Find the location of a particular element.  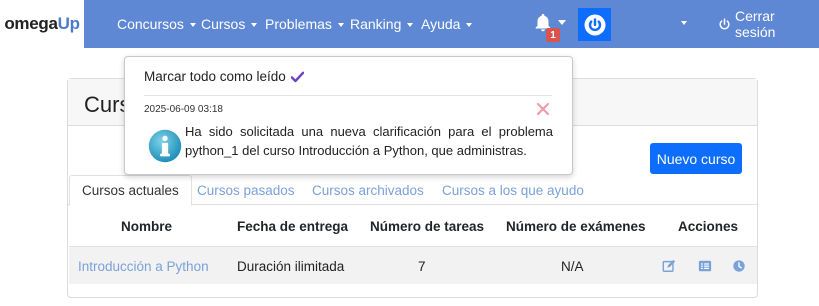

tab-cursos-archivados: Cursos archivados is located at coordinates (368, 190).